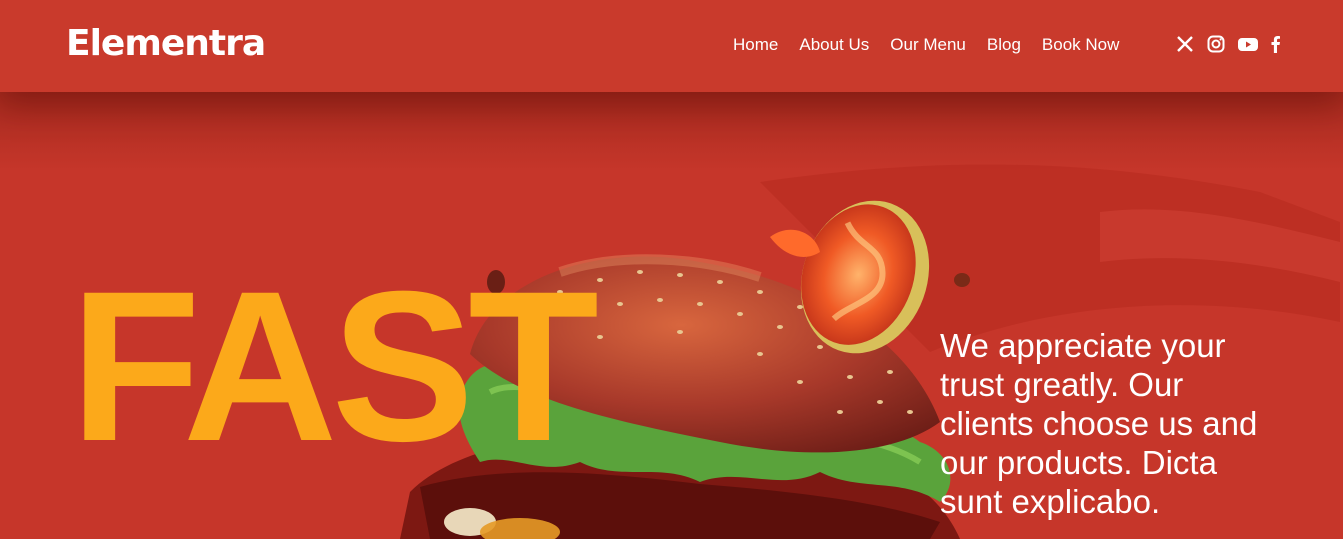  What do you see at coordinates (1278, 44) in the screenshot?
I see `facebook-icon` at bounding box center [1278, 44].